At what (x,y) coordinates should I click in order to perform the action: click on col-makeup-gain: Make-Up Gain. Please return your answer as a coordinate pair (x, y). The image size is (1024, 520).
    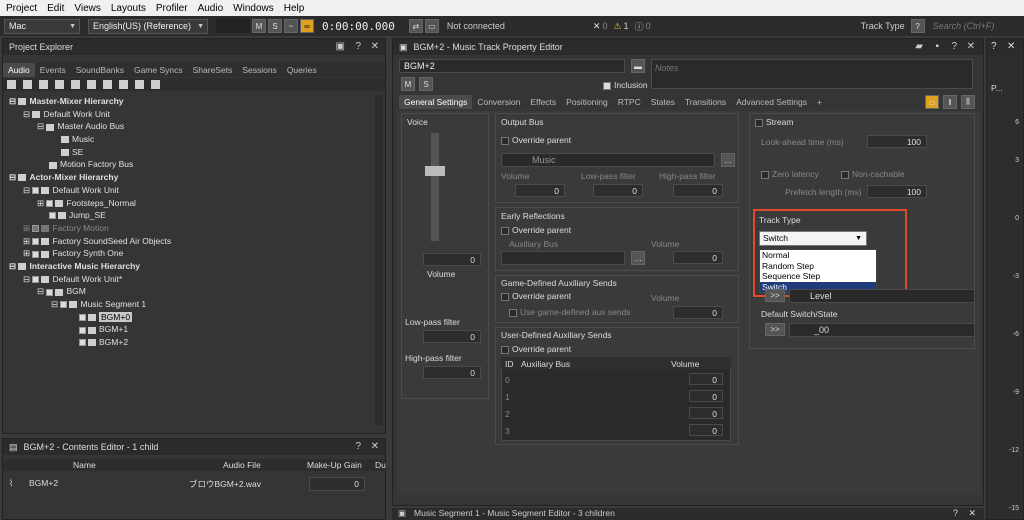
    Looking at the image, I should click on (334, 465).